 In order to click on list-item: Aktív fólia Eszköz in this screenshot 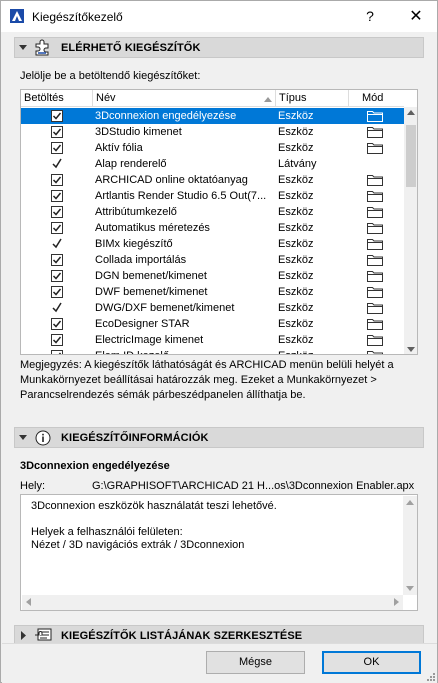, I will do `click(212, 148)`.